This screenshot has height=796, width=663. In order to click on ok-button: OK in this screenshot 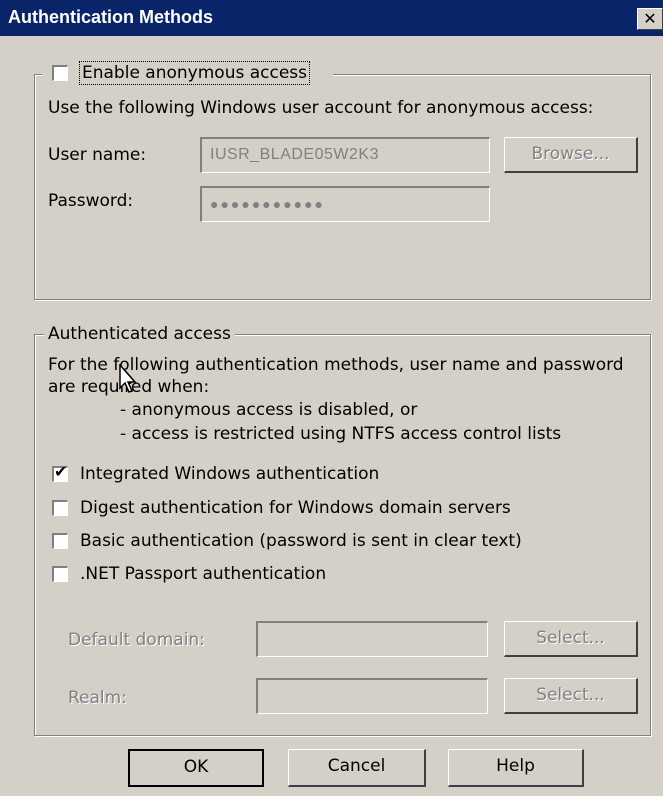, I will do `click(196, 768)`.